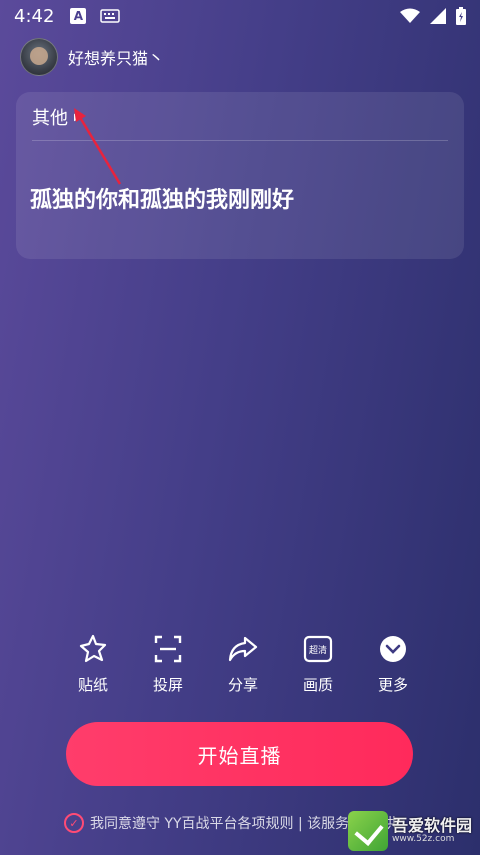 The height and width of the screenshot is (855, 480). What do you see at coordinates (93, 663) in the screenshot?
I see `tool-sticker: 贴纸` at bounding box center [93, 663].